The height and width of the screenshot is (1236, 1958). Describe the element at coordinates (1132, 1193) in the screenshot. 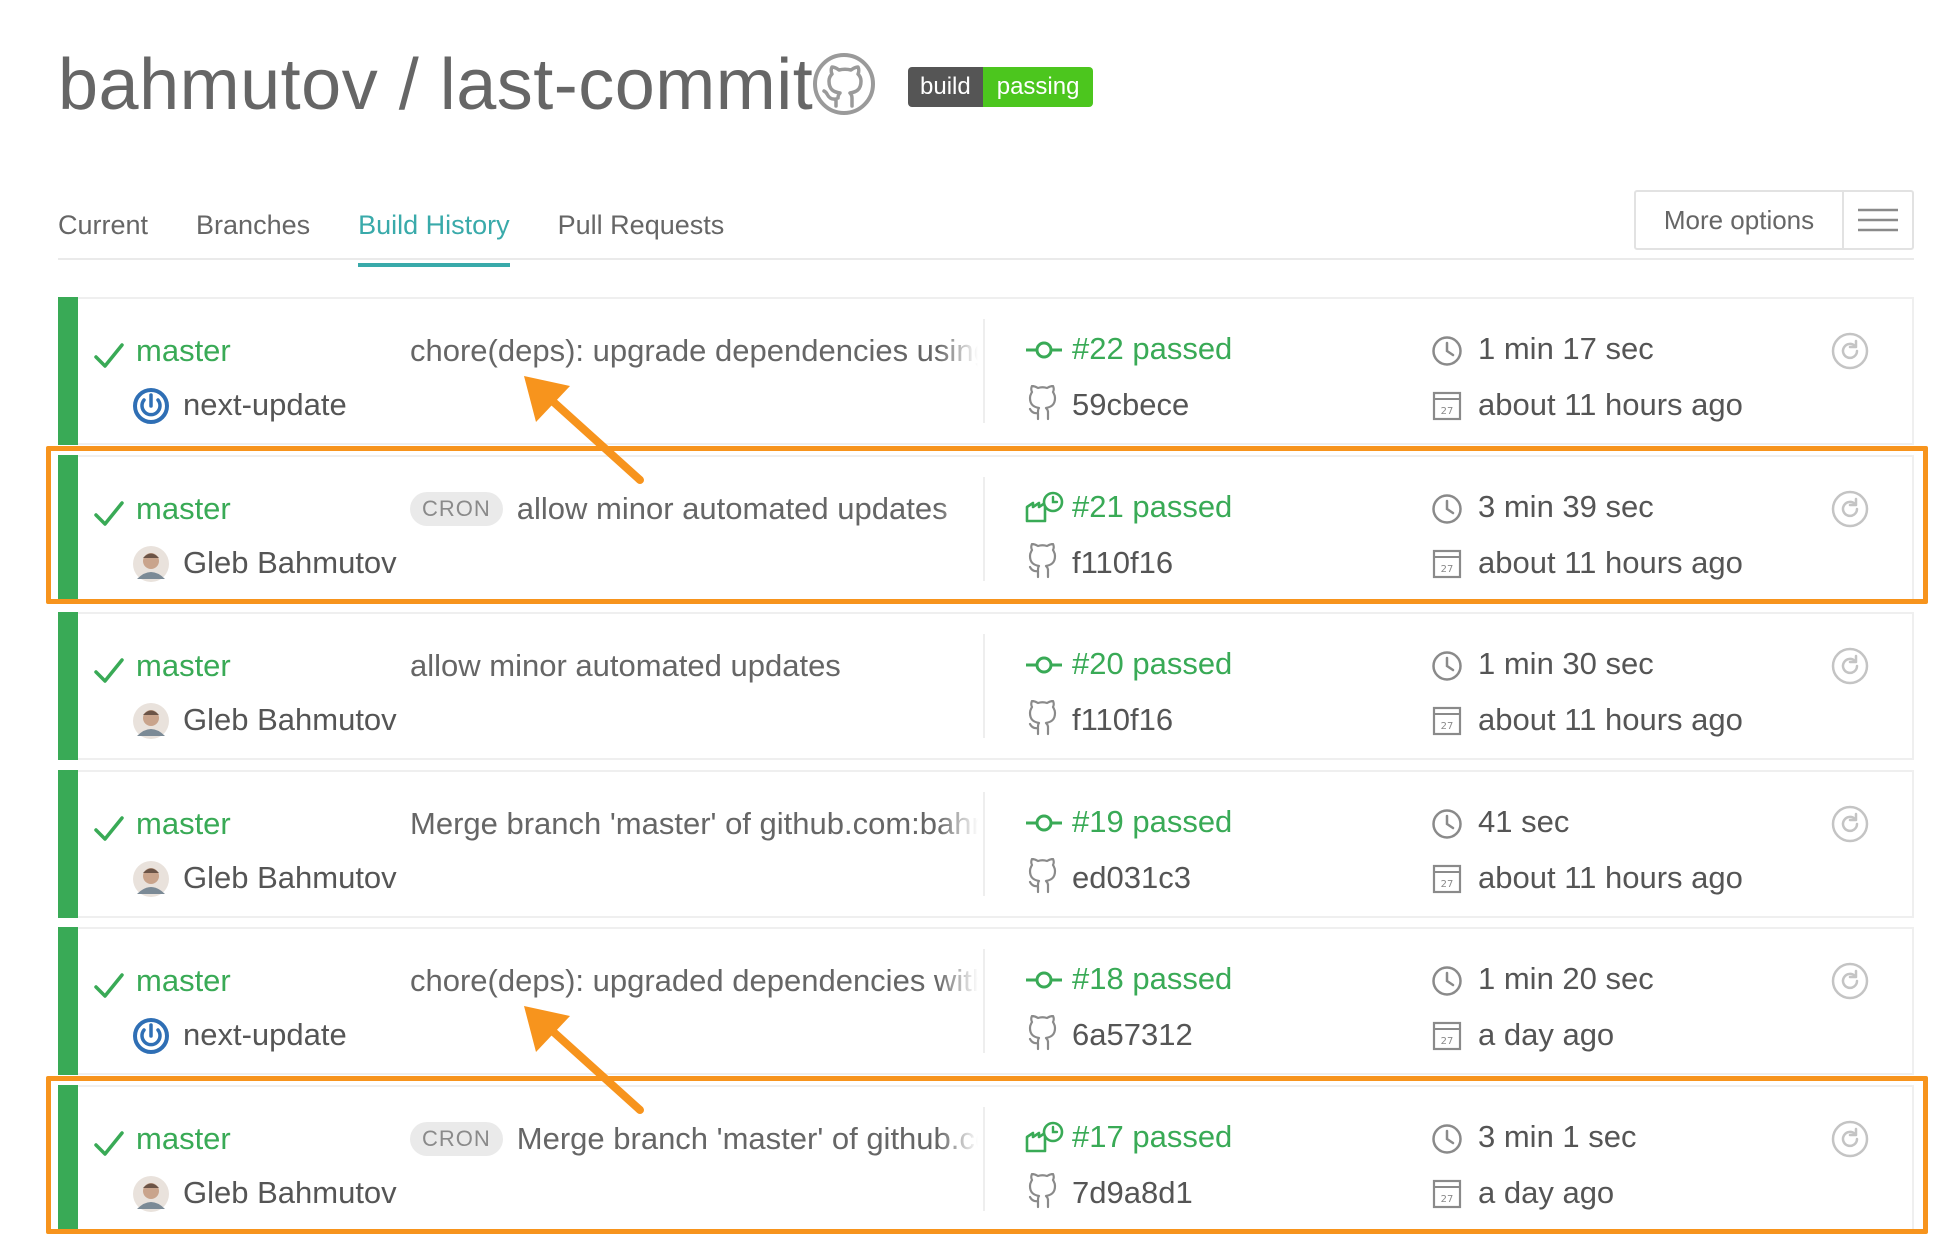

I see `commit-sha-link: 7d9a8d1` at that location.